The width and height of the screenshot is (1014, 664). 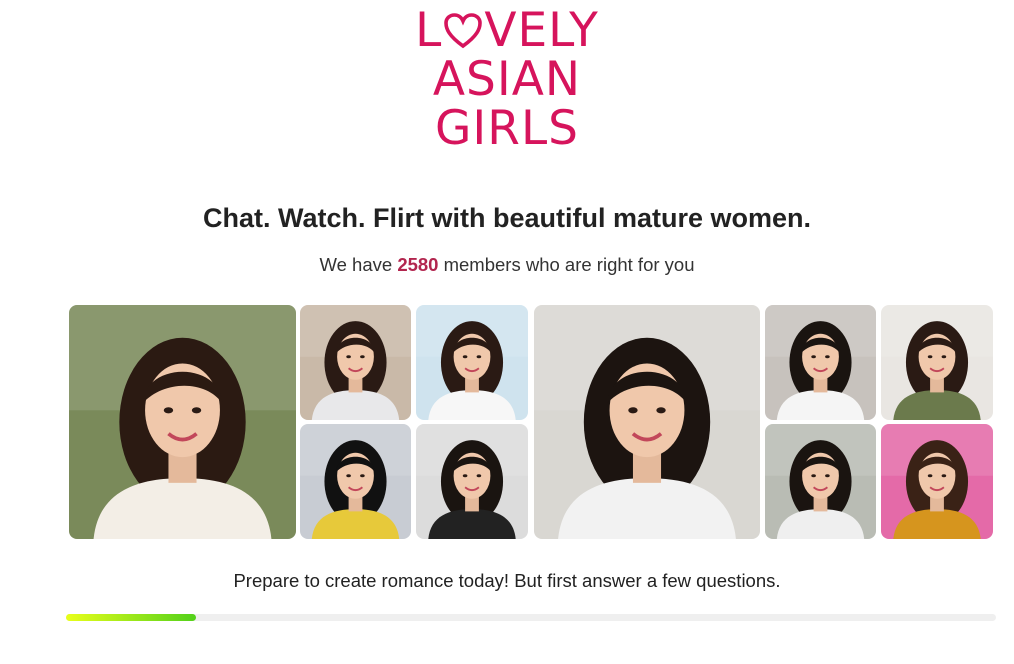 I want to click on profile-photo-5-image, so click(x=472, y=481).